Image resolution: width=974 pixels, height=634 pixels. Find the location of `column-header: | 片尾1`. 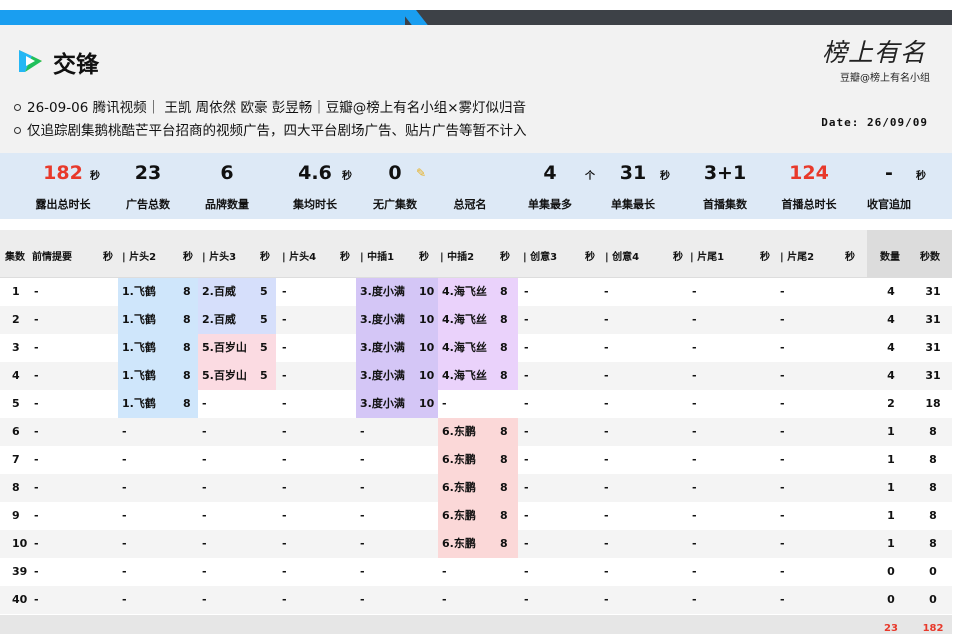

column-header: | 片尾1 is located at coordinates (707, 257).